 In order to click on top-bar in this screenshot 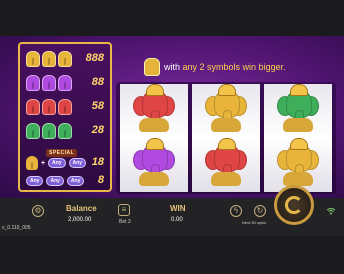, I will do `click(172, 18)`.